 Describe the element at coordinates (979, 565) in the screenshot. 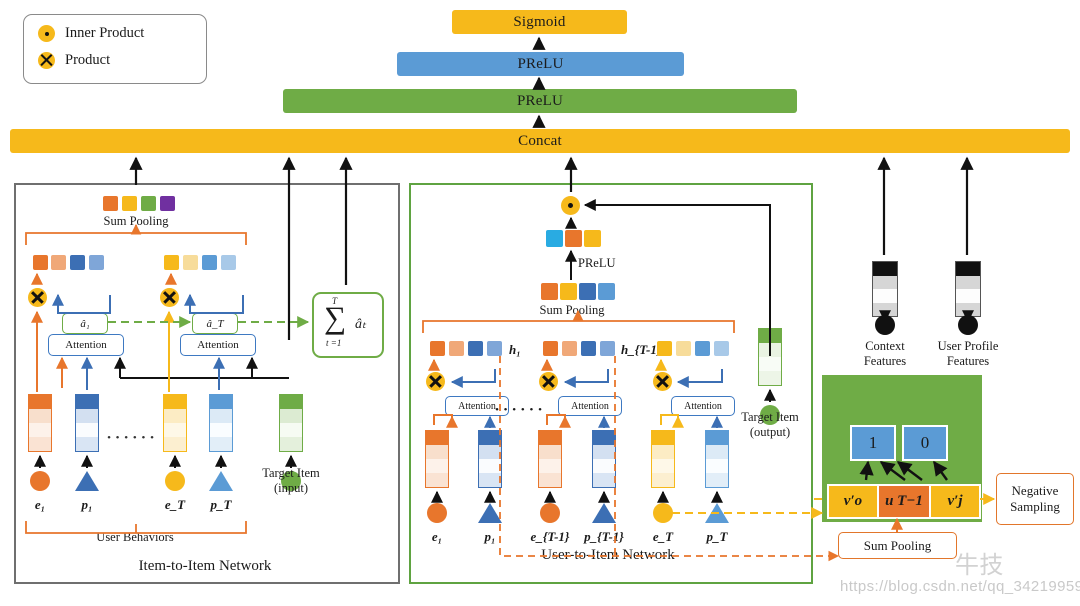

I see `watermark-logo: 牛技` at that location.